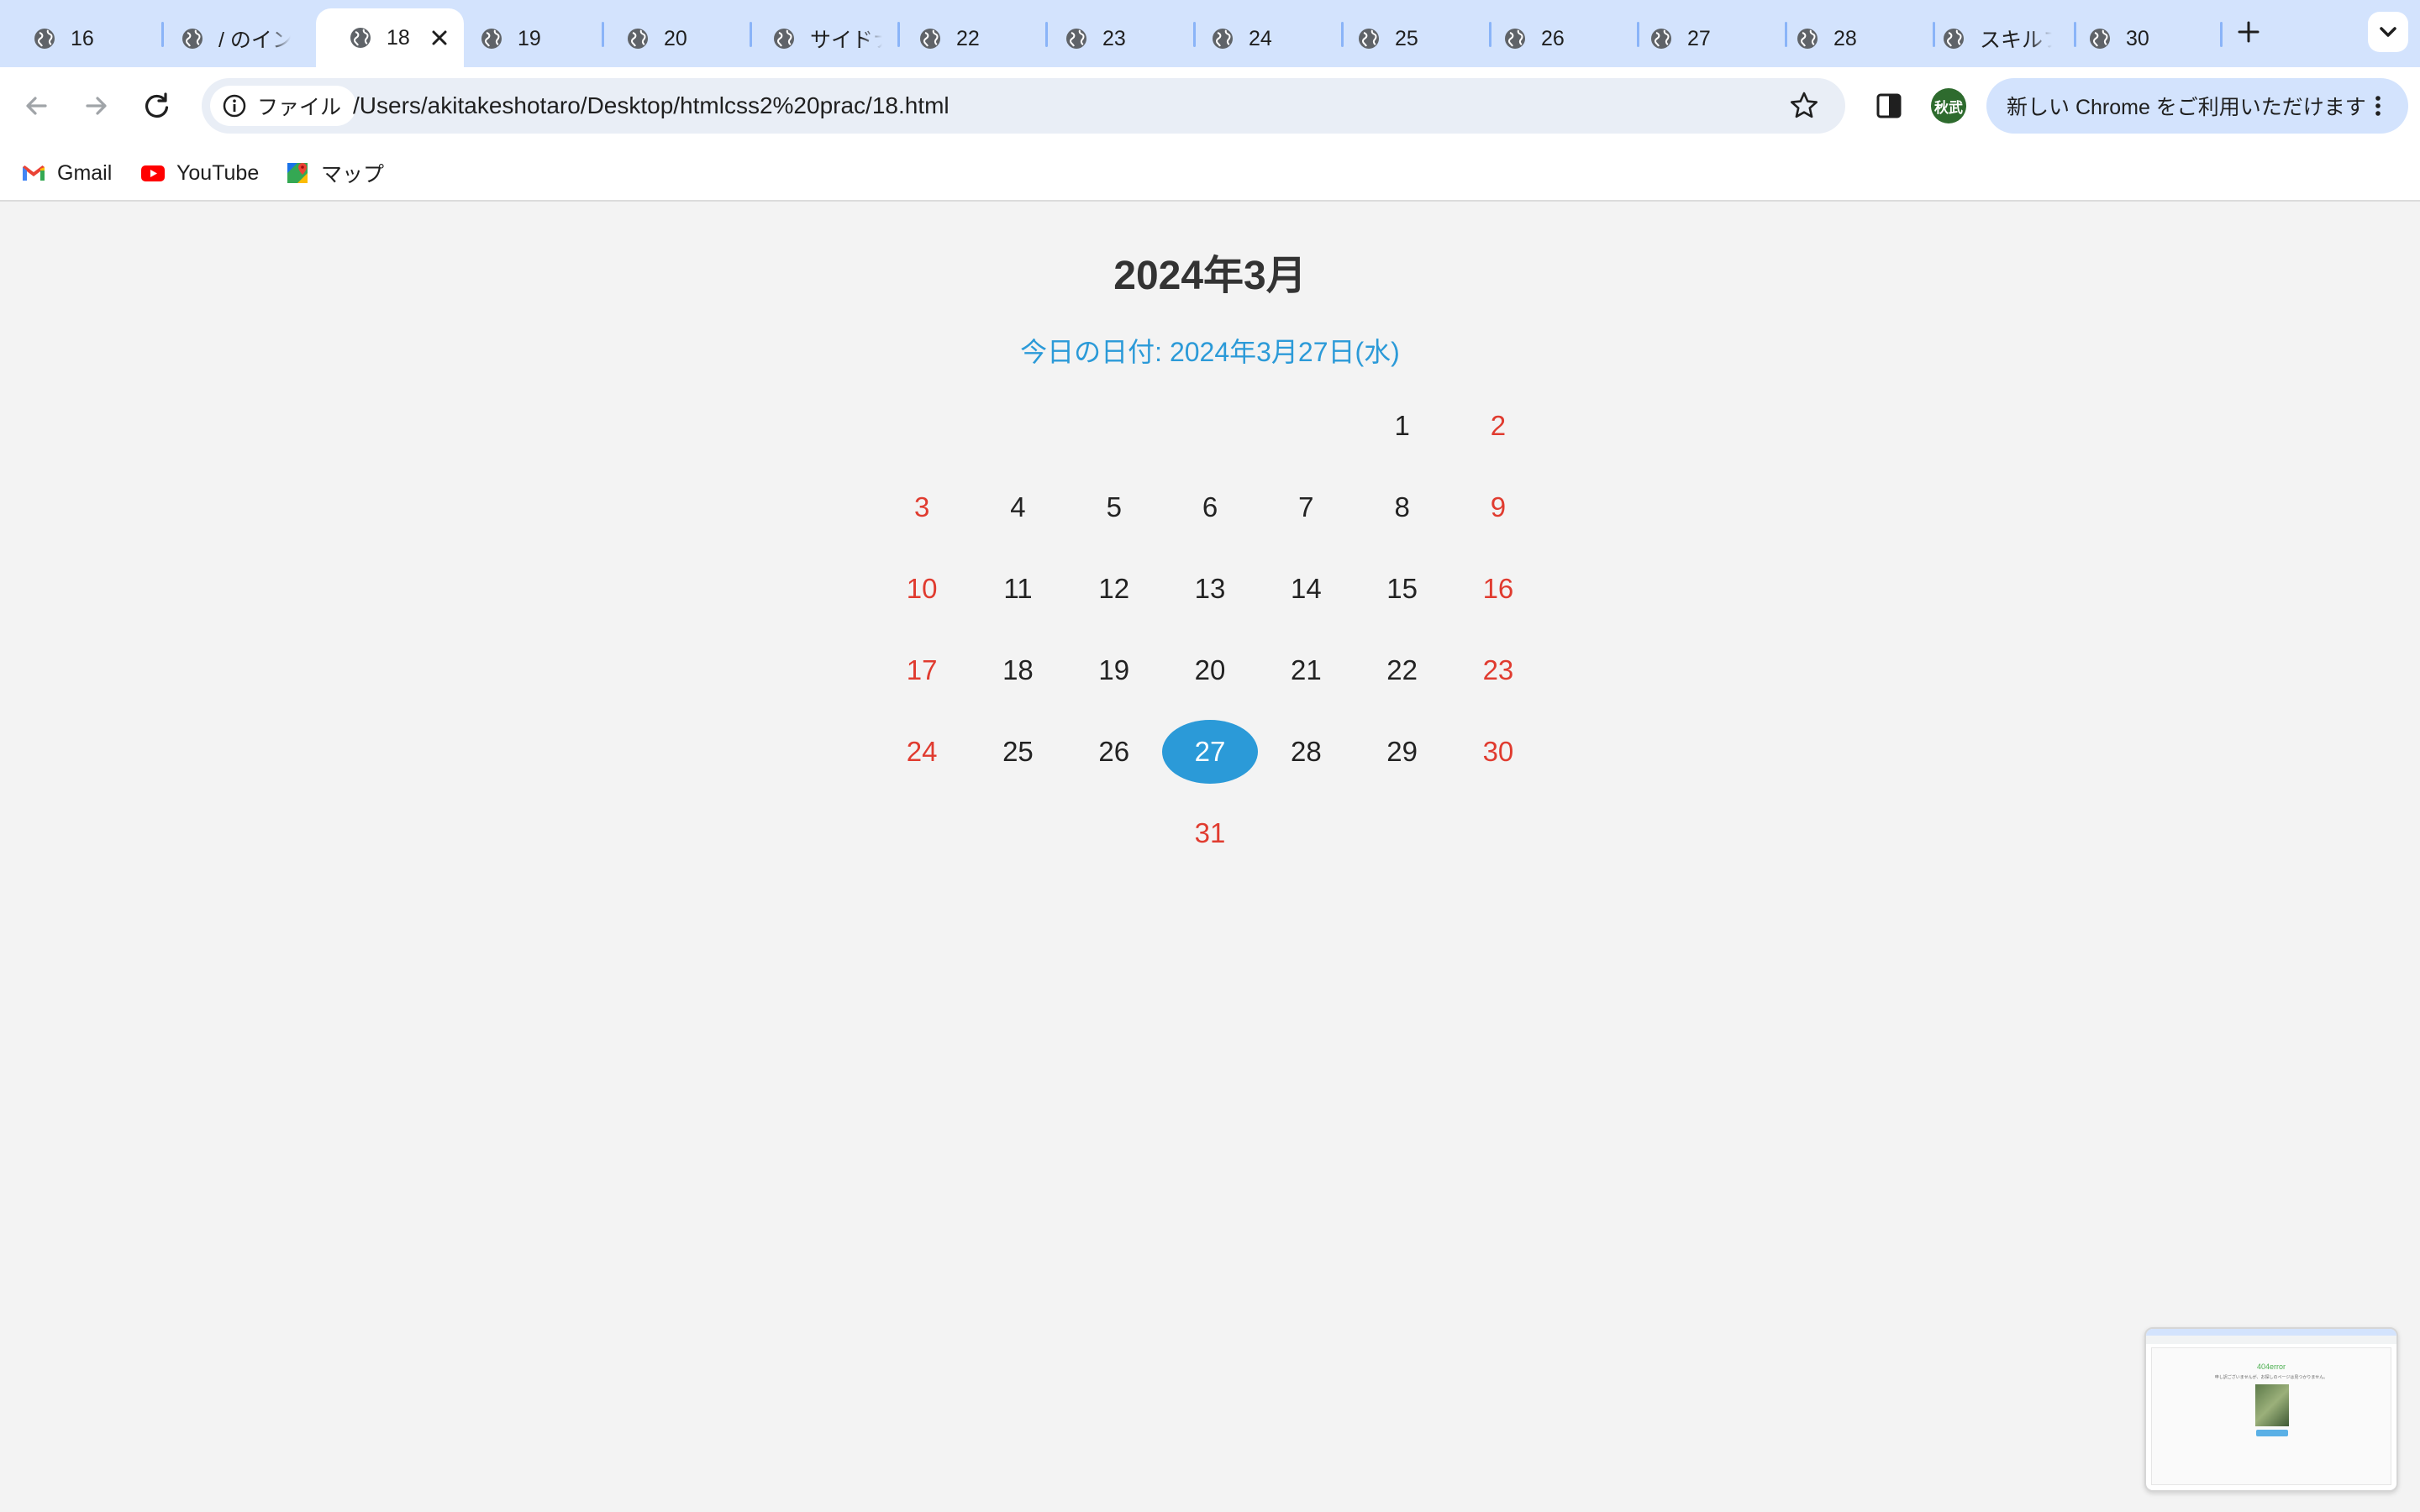  I want to click on day-cell-4: 4, so click(1018, 506).